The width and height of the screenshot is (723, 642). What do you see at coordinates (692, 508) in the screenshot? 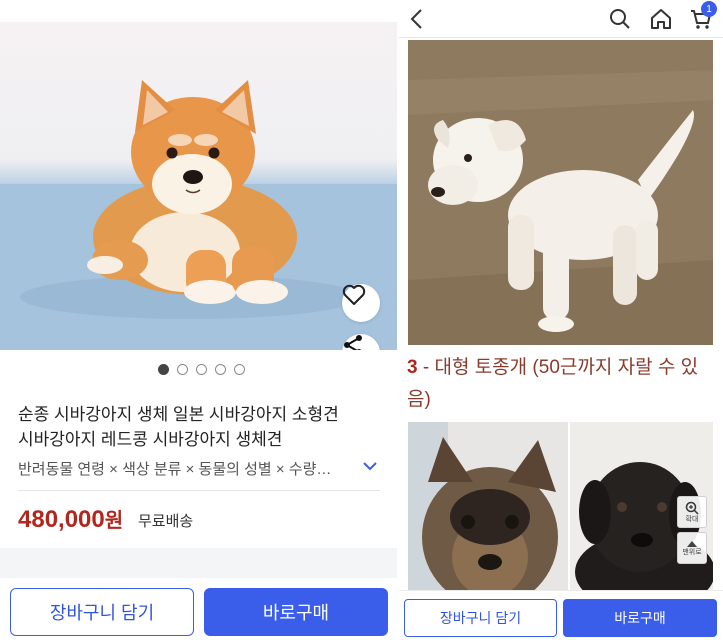
I see `zoom-in-icon` at bounding box center [692, 508].